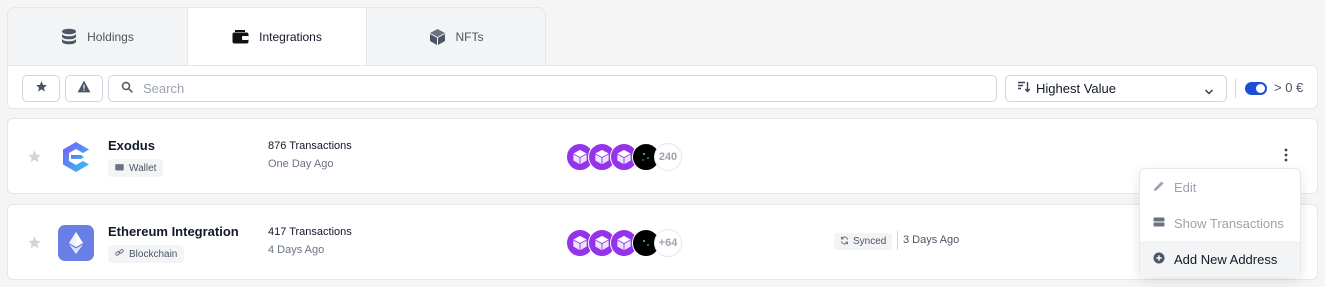  Describe the element at coordinates (310, 146) in the screenshot. I see `transaction-count: 876 Transactions` at that location.